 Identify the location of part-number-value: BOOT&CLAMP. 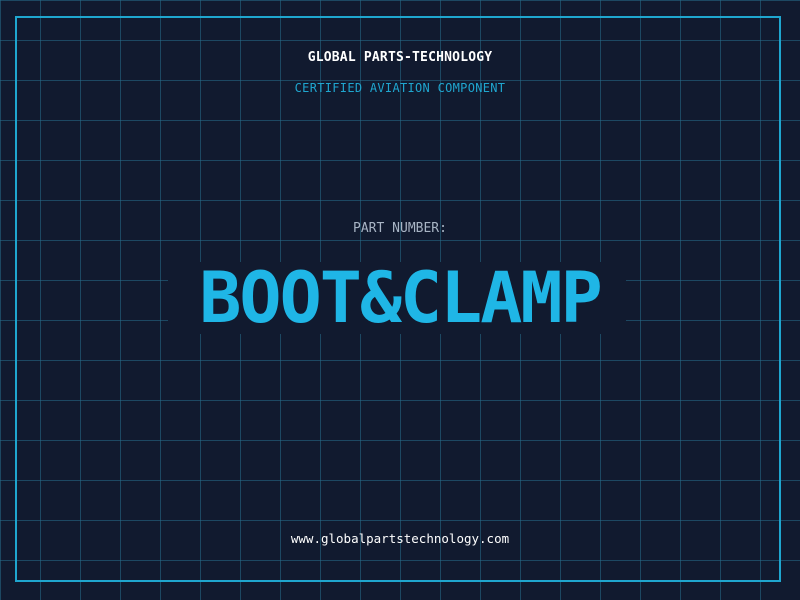
(400, 298).